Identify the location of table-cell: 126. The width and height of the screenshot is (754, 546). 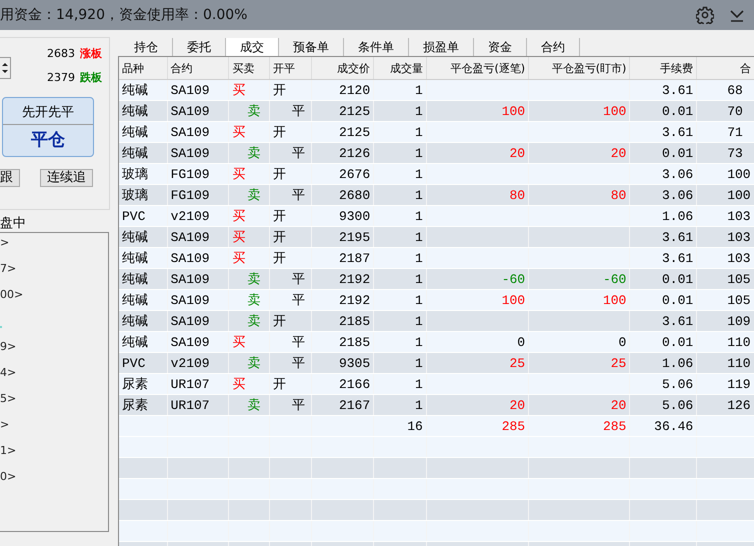
(739, 405).